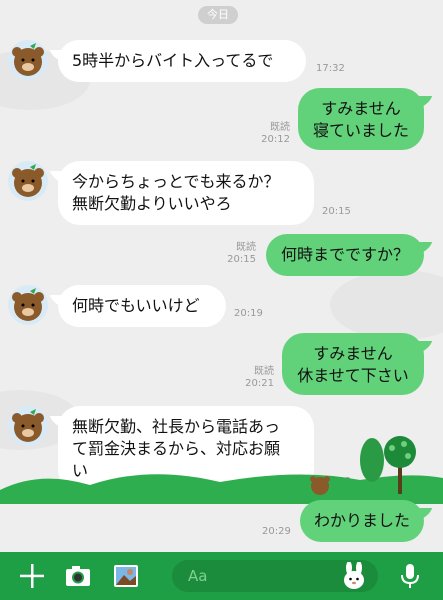 The image size is (443, 600). I want to click on sticker-icon, so click(354, 576).